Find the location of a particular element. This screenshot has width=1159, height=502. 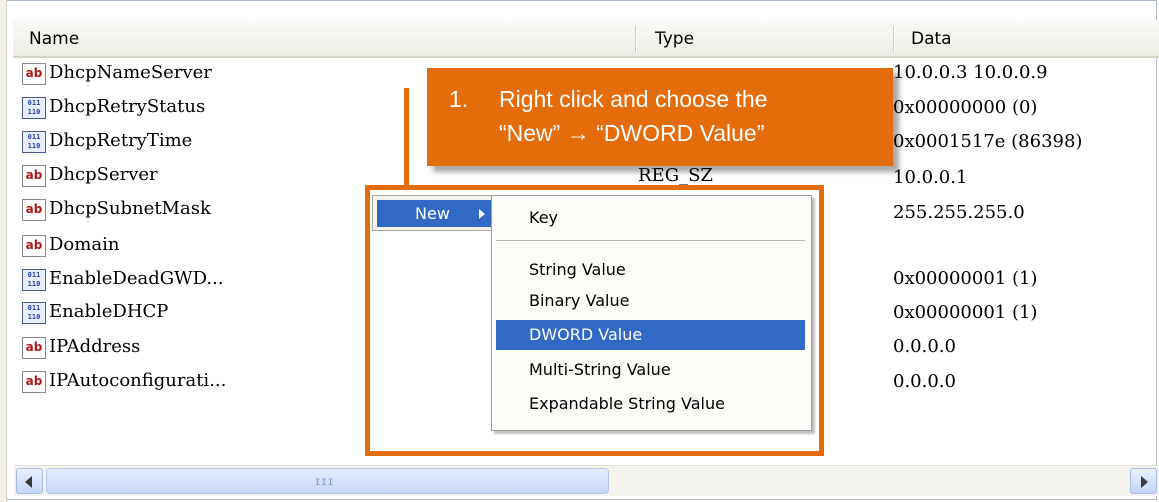

scroll-left-button is located at coordinates (29, 481).